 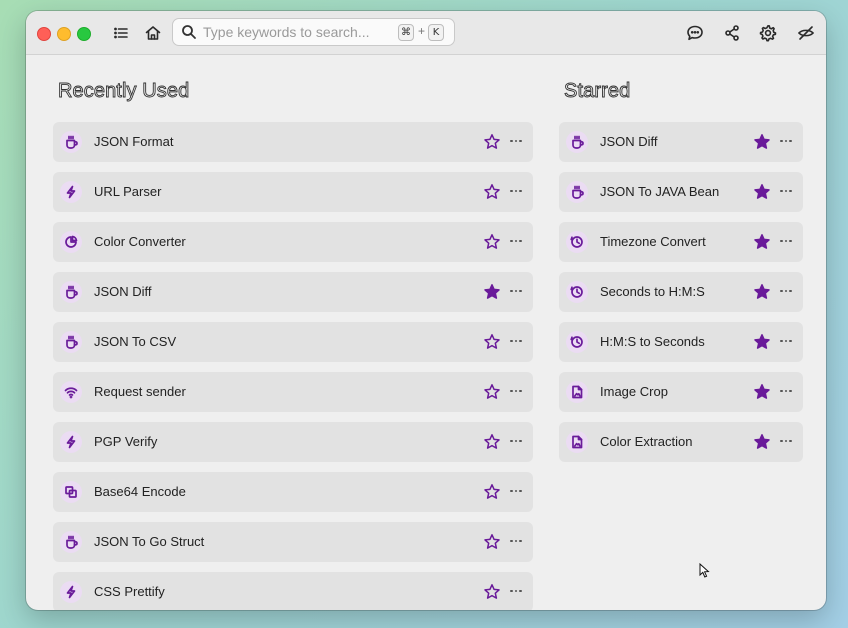 I want to click on tool-card: Image Crop, so click(x=681, y=392).